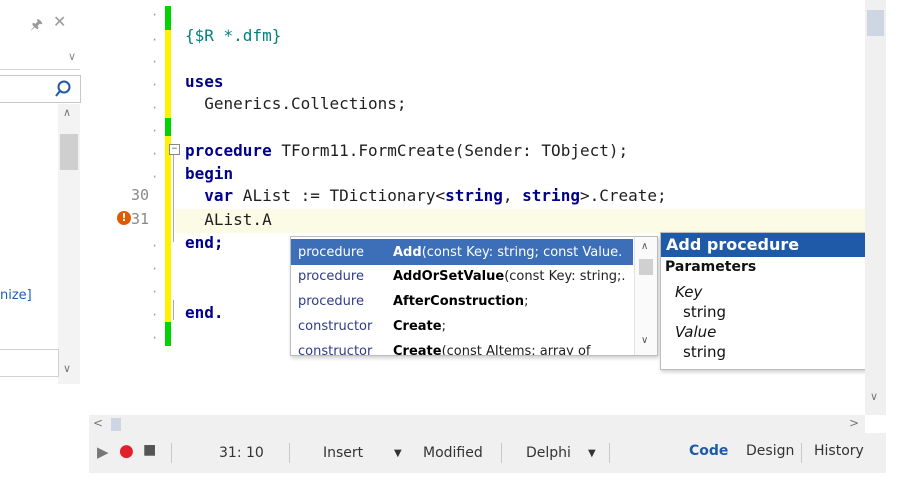  I want to click on completion-signature: AfterConstruction;, so click(460, 301).